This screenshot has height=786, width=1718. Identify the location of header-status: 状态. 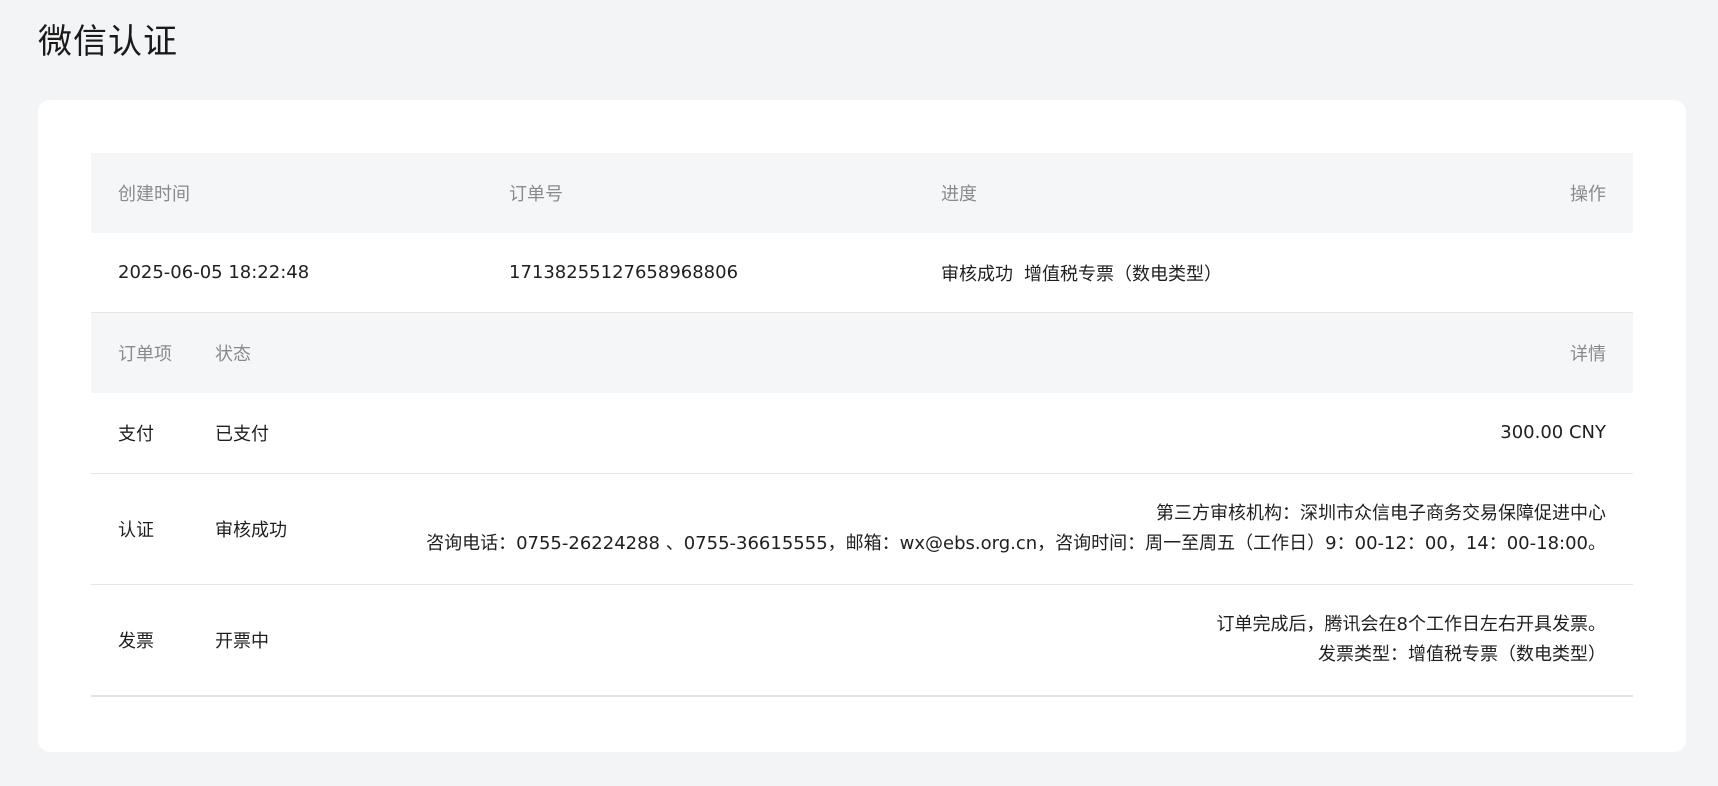
(233, 354).